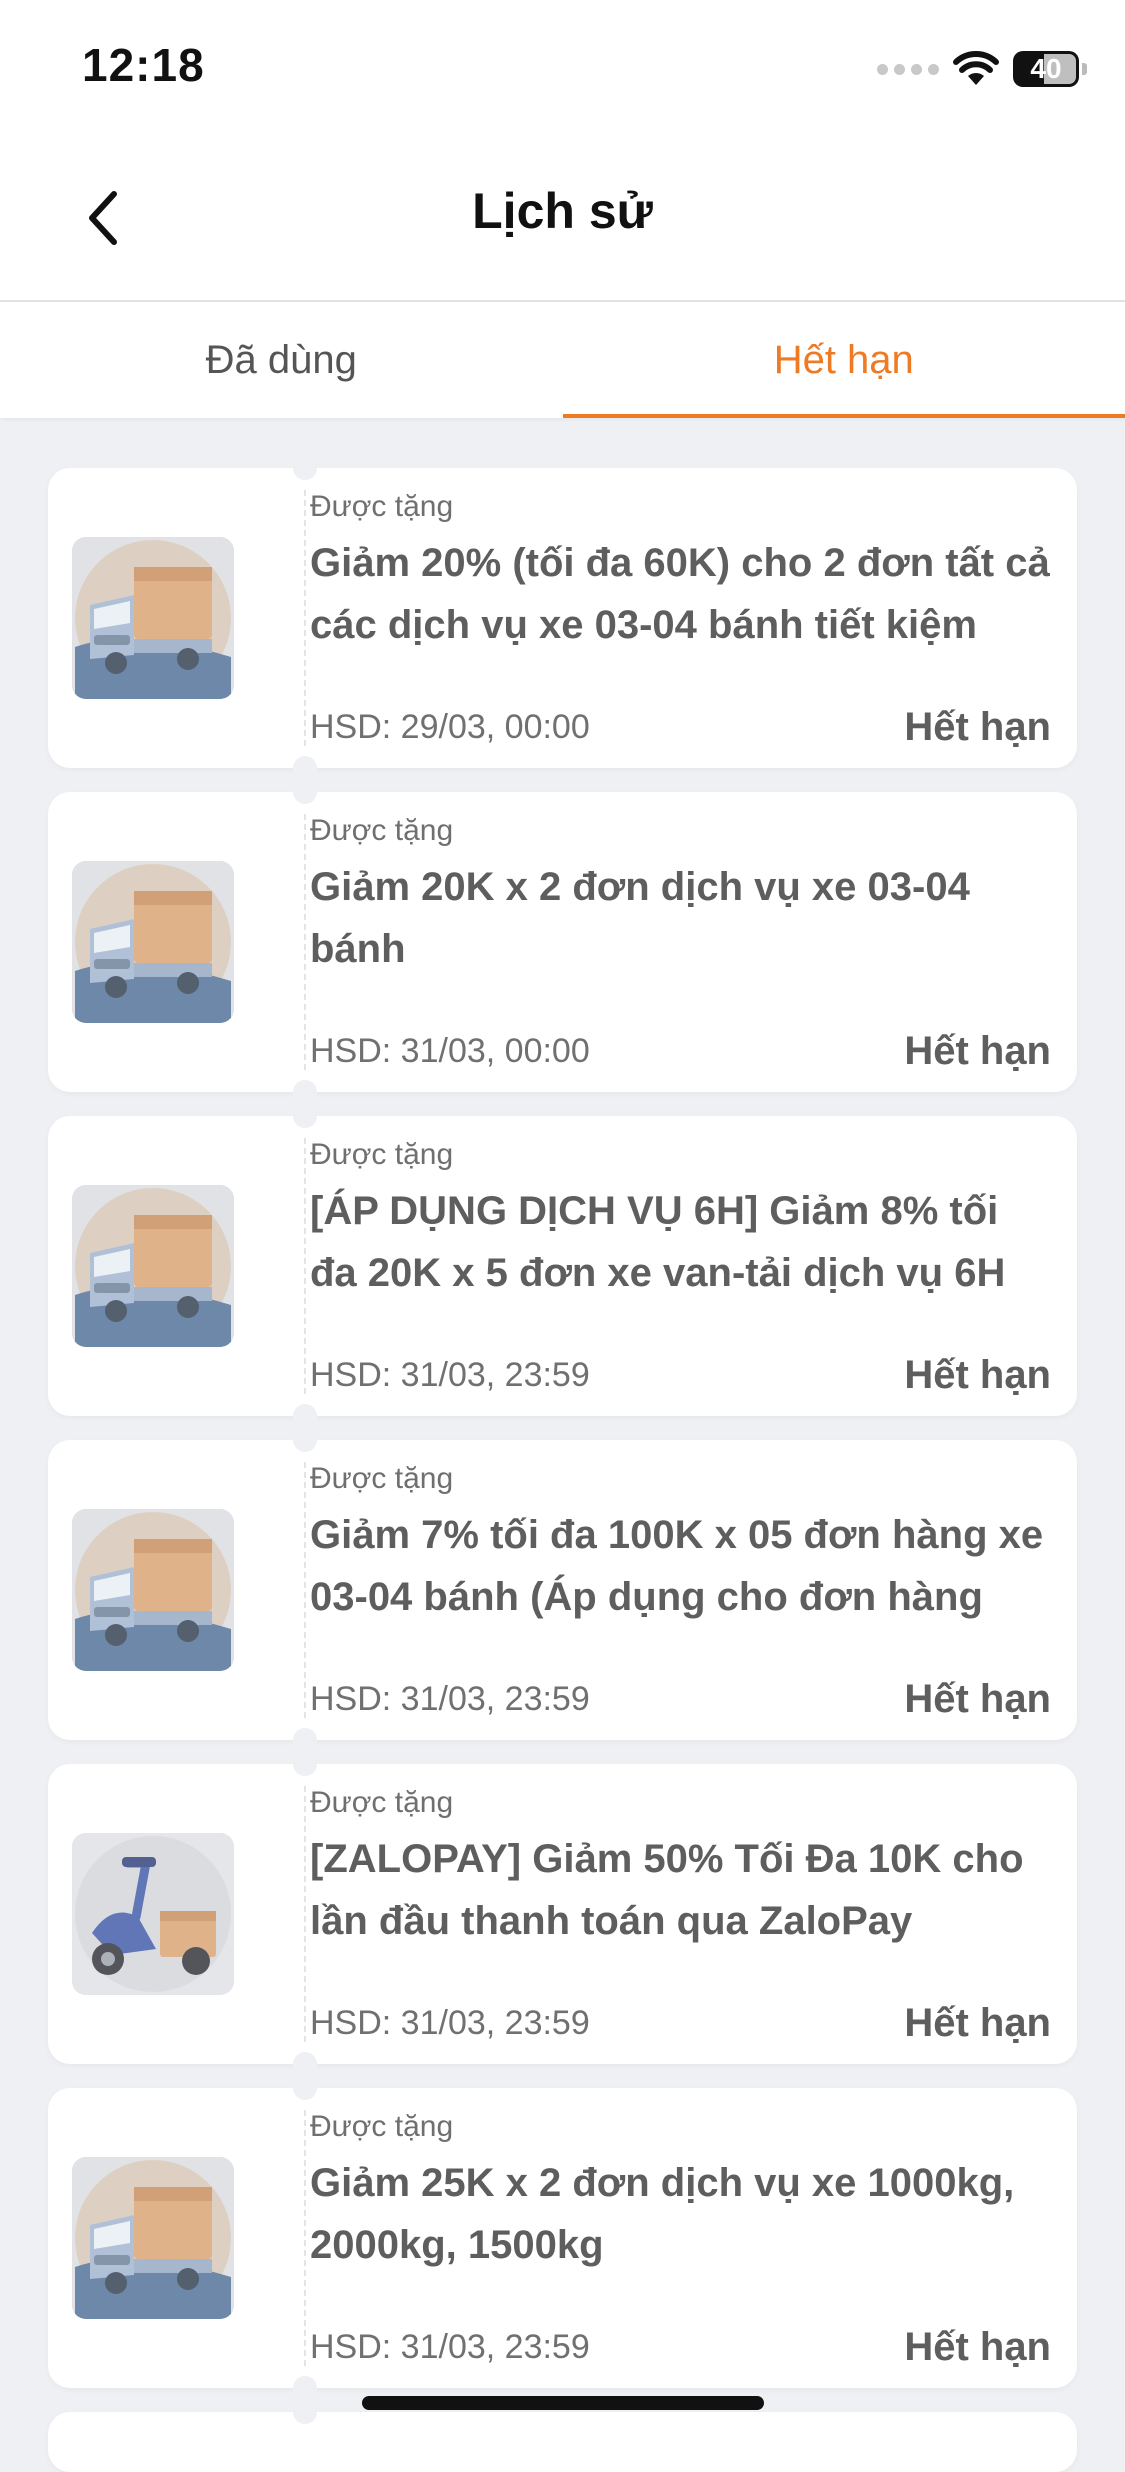 The image size is (1125, 2472). Describe the element at coordinates (562, 211) in the screenshot. I see `page-title: Lịch sử` at that location.